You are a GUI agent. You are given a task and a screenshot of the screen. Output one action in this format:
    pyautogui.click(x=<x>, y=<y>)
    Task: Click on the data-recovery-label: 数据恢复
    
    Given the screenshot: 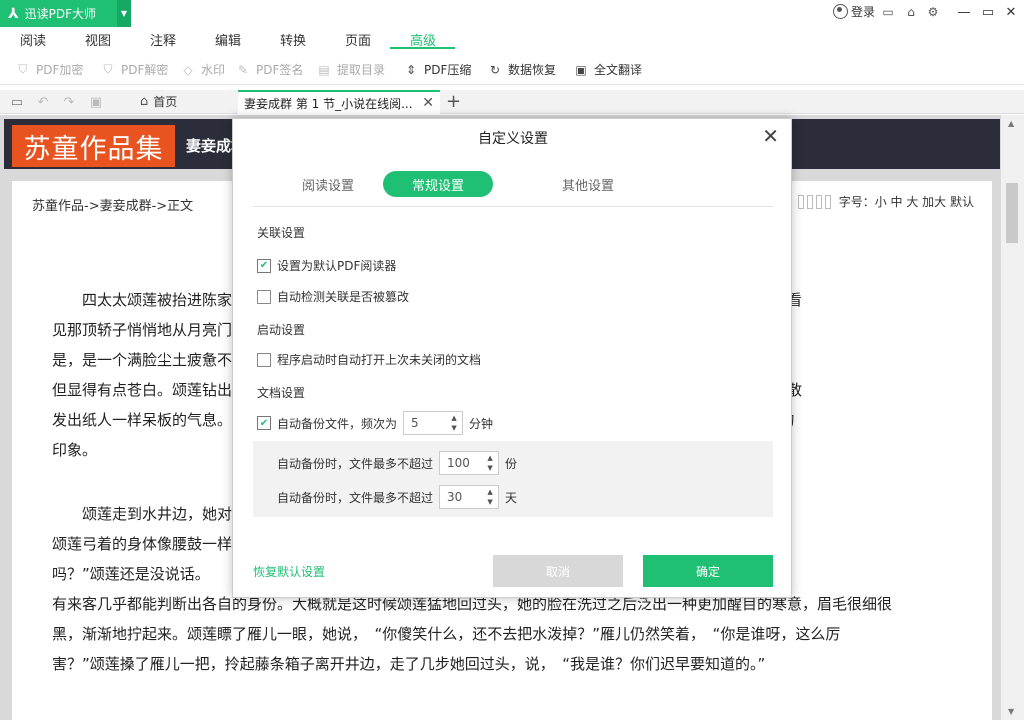 What is the action you would take?
    pyautogui.click(x=532, y=70)
    